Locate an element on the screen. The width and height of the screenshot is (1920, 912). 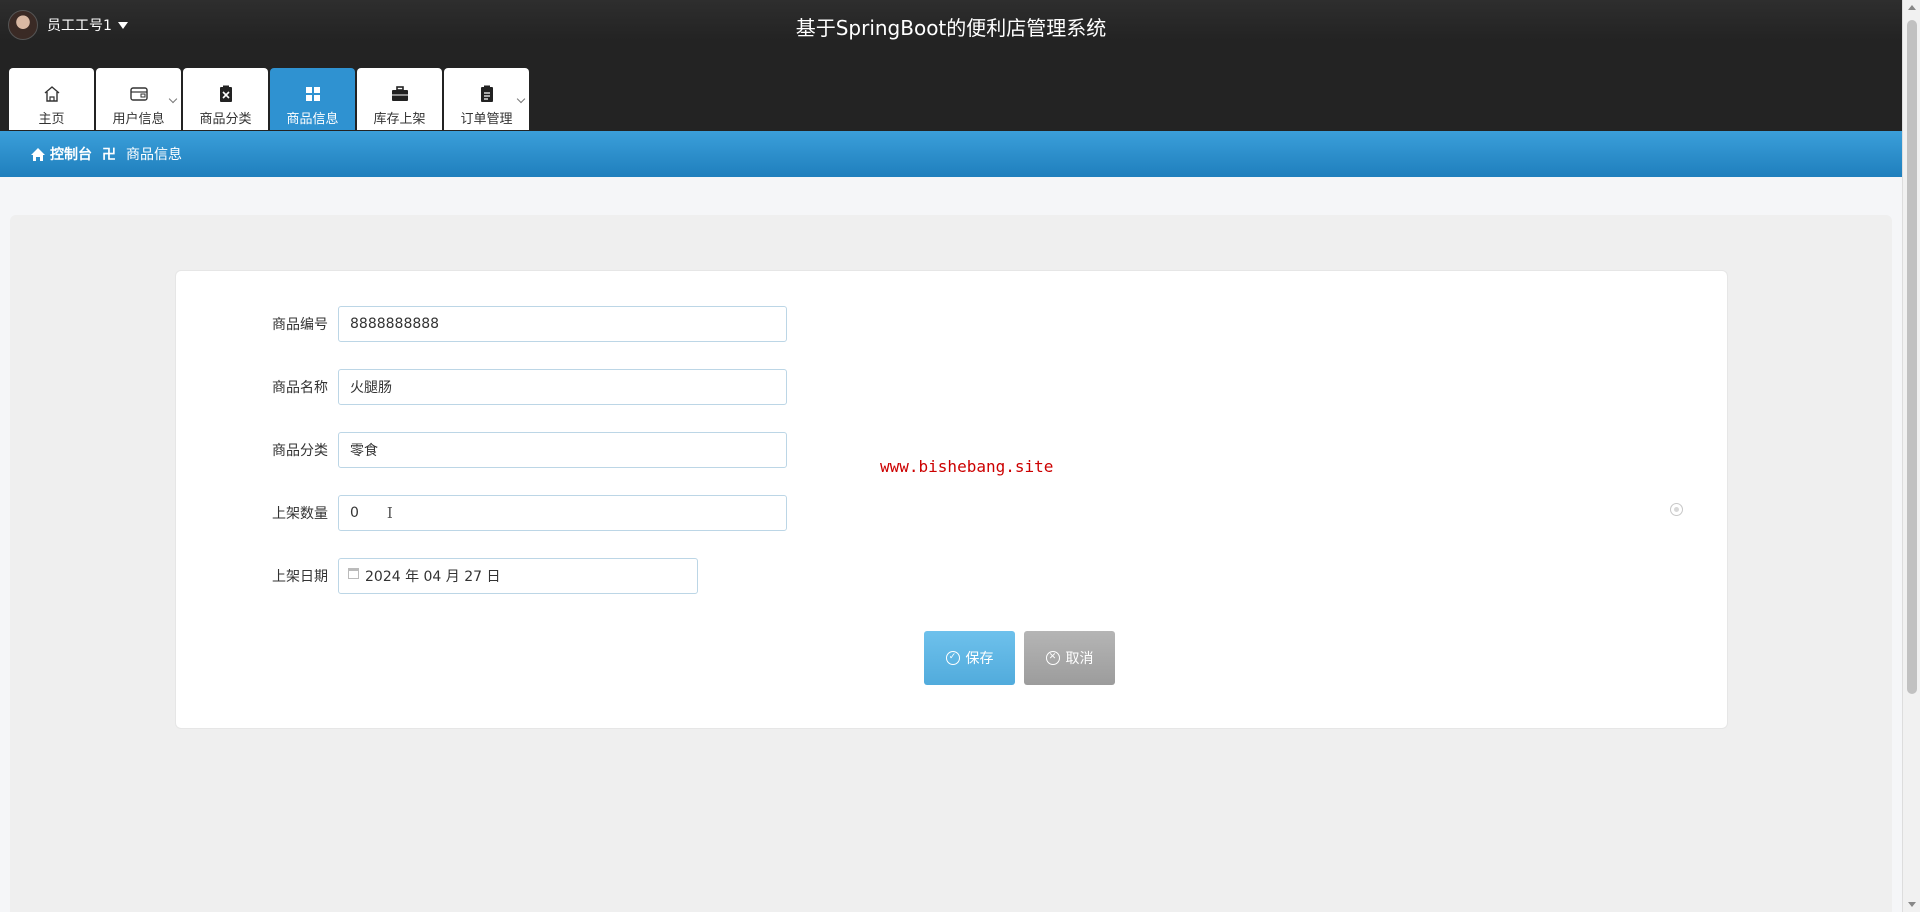
check-circle-icon: ✓ is located at coordinates (952, 658).